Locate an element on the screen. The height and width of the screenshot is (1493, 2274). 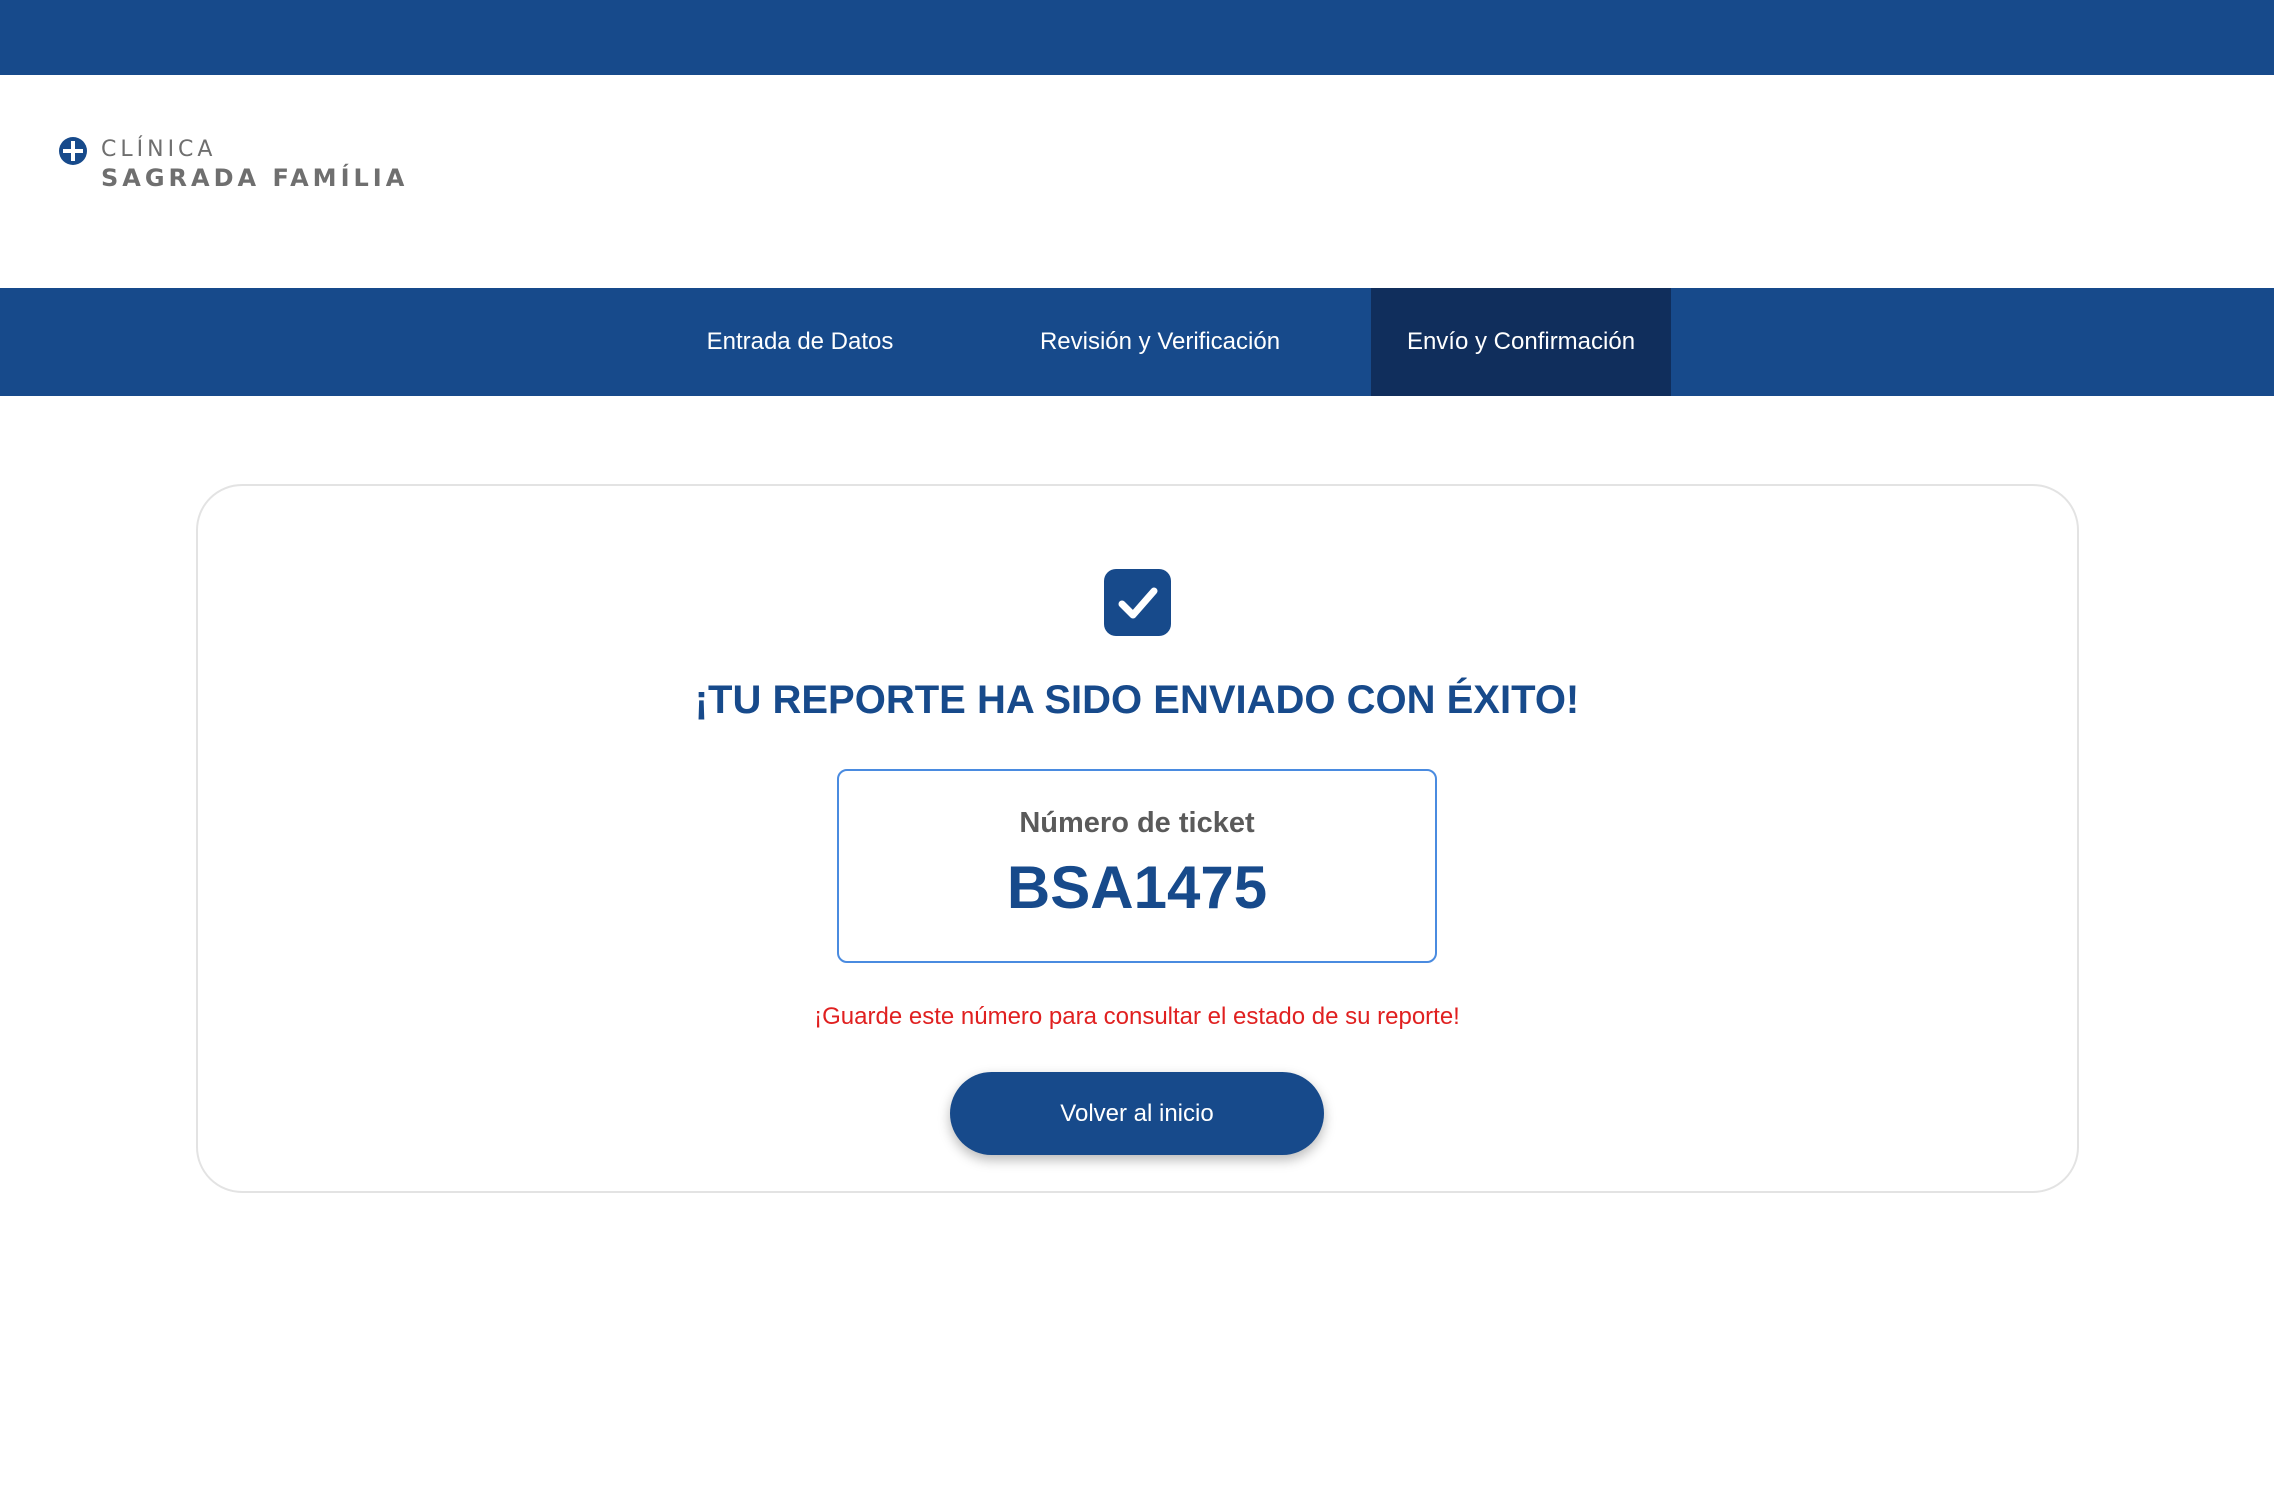
tab-label: Envío y Confirmación is located at coordinates (1521, 341).